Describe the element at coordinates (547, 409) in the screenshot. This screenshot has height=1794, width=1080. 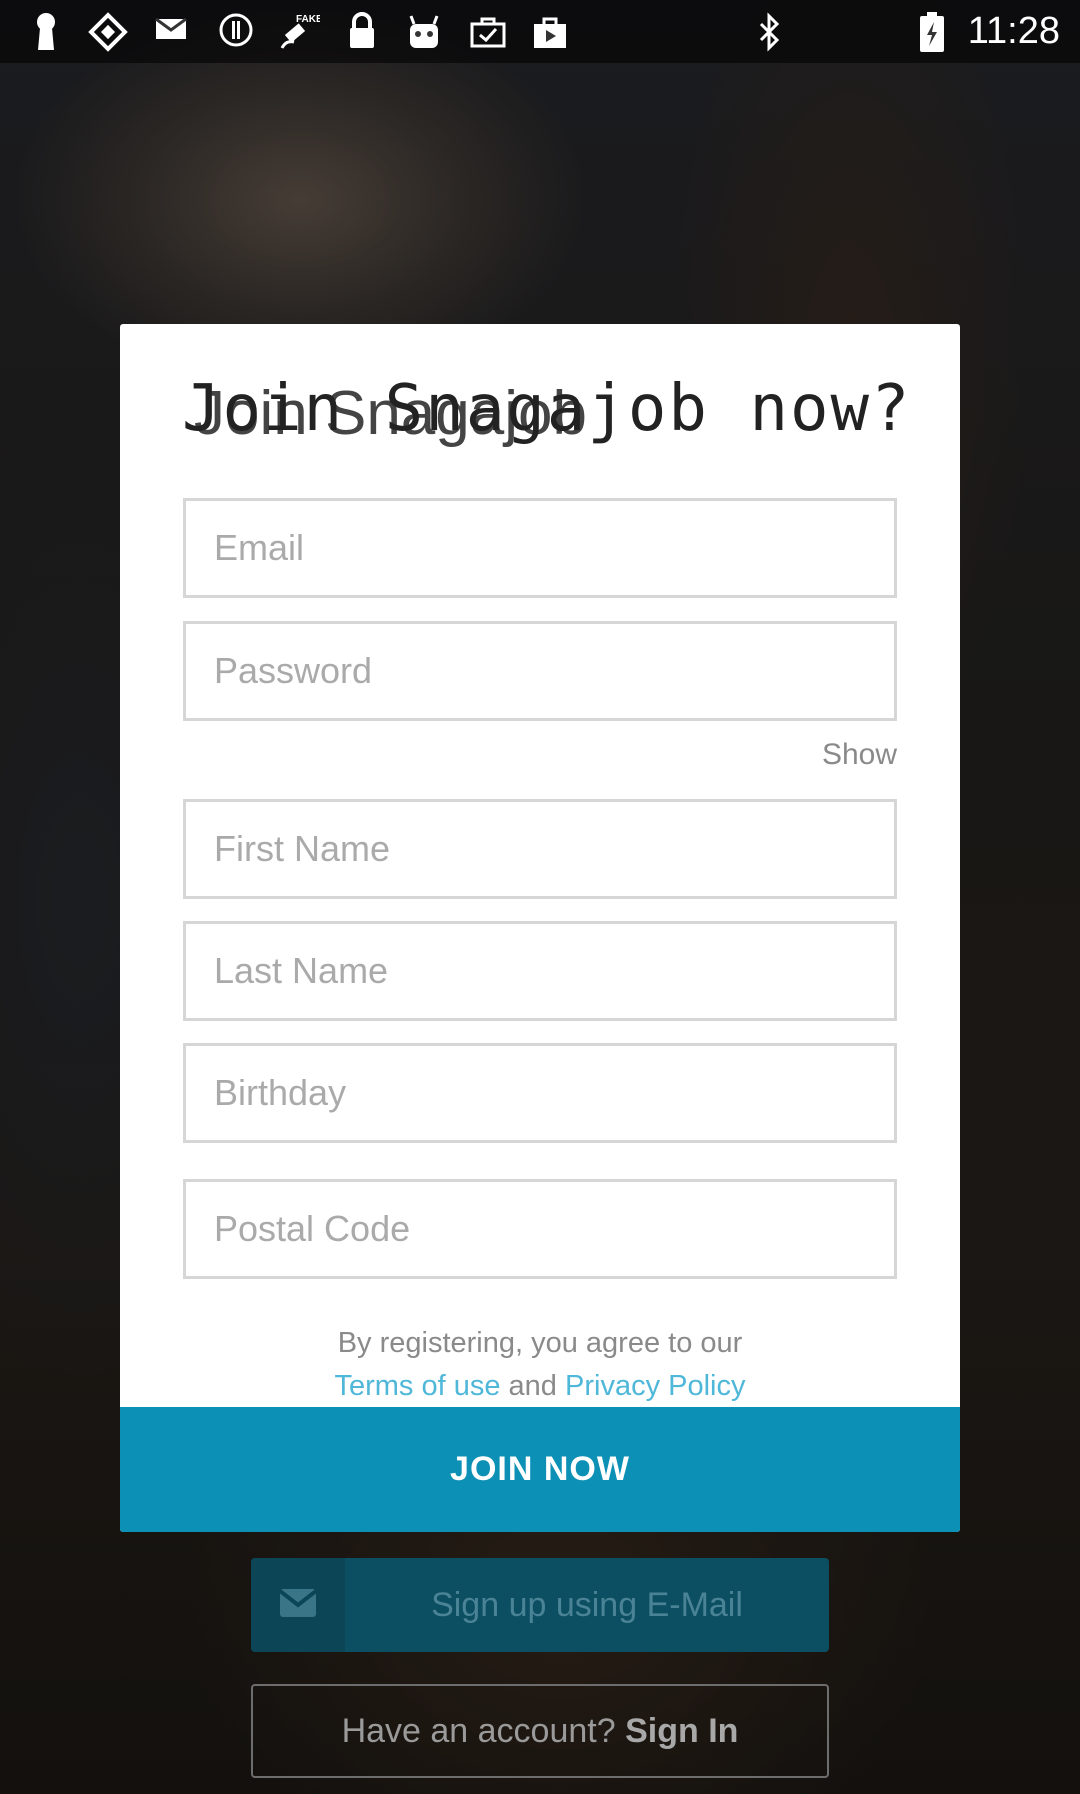
I see `dialog-title: Join Snagajob now?` at that location.